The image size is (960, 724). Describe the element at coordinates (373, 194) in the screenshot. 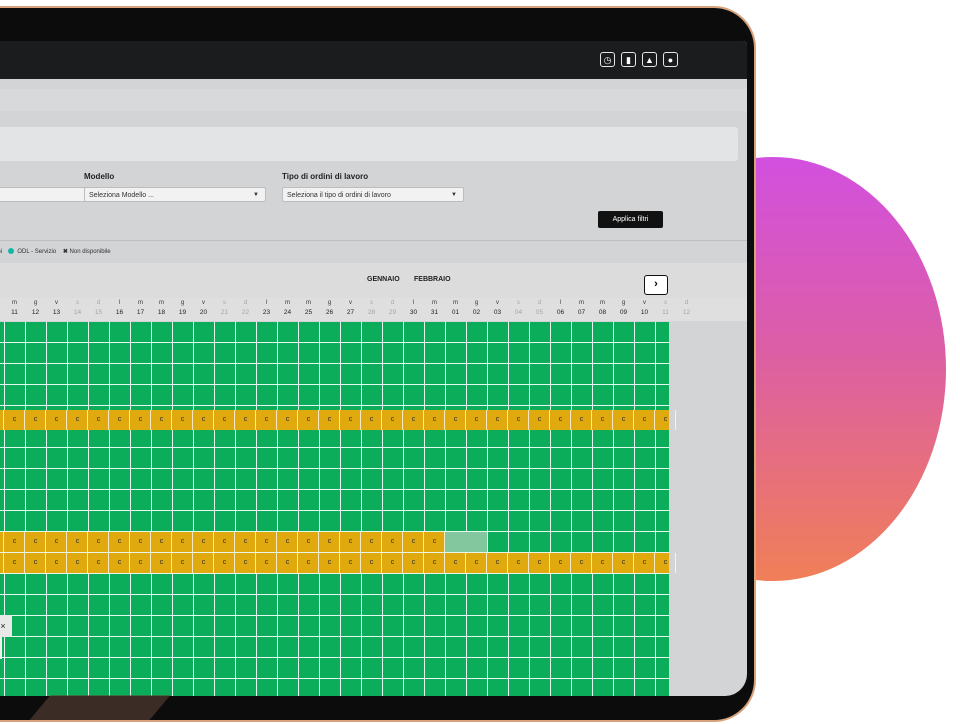

I see `tipo-select: Seleziona il tipo di ordini di lavoro ▼` at that location.